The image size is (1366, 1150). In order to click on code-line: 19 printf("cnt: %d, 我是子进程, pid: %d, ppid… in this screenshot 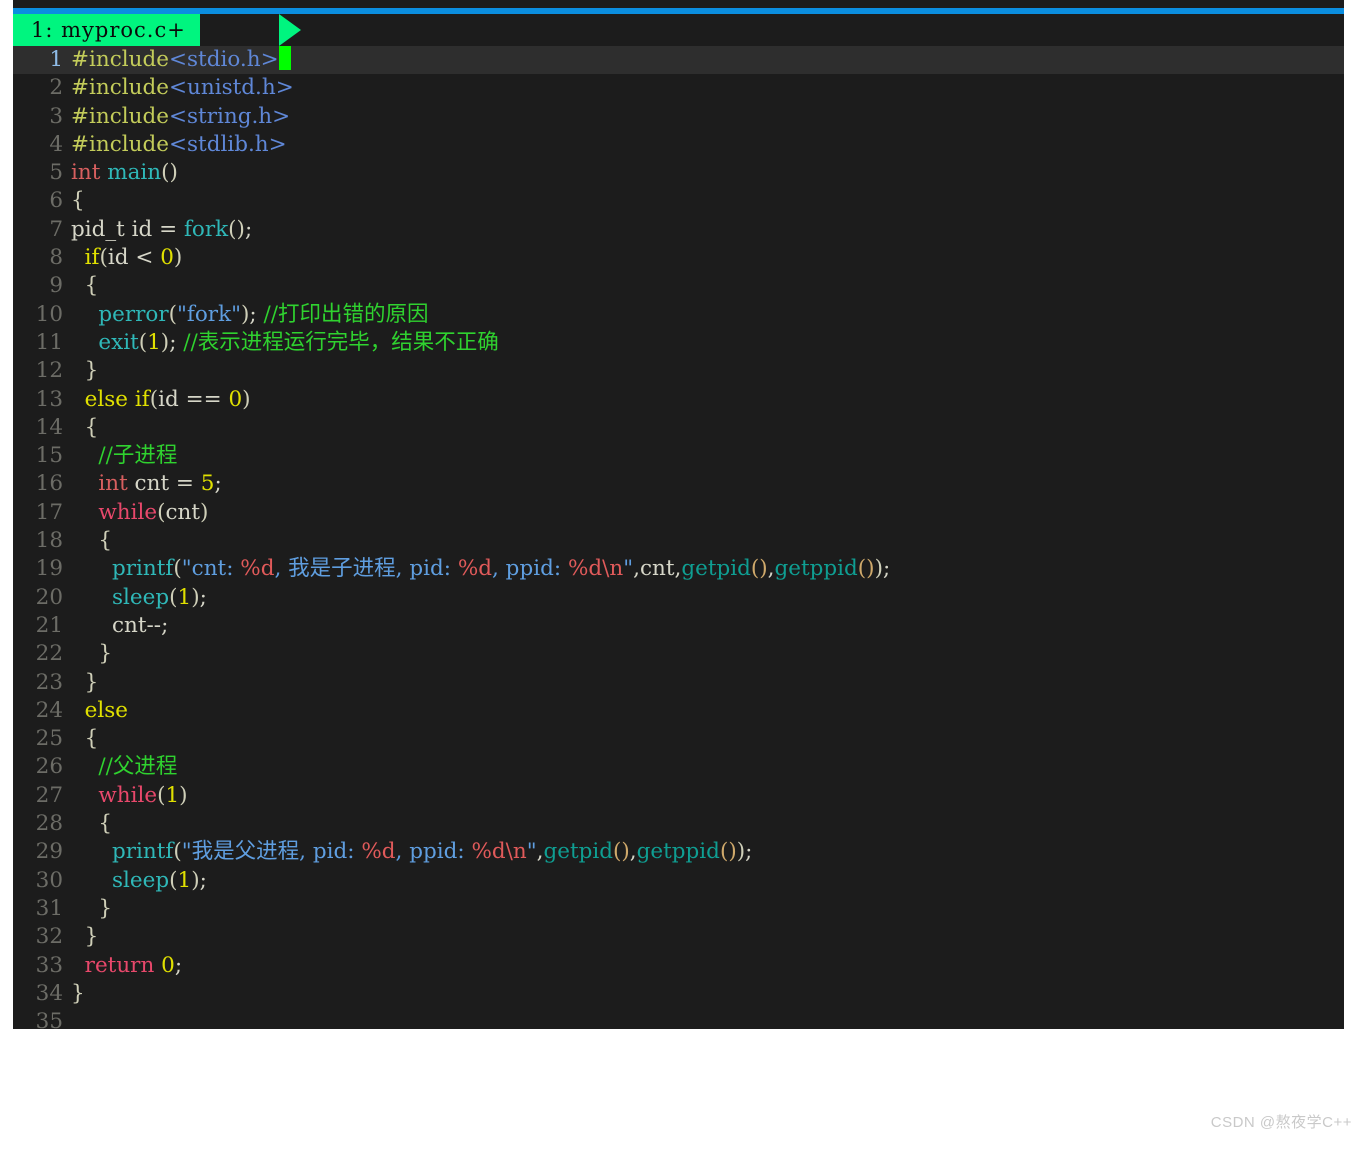, I will do `click(678, 569)`.